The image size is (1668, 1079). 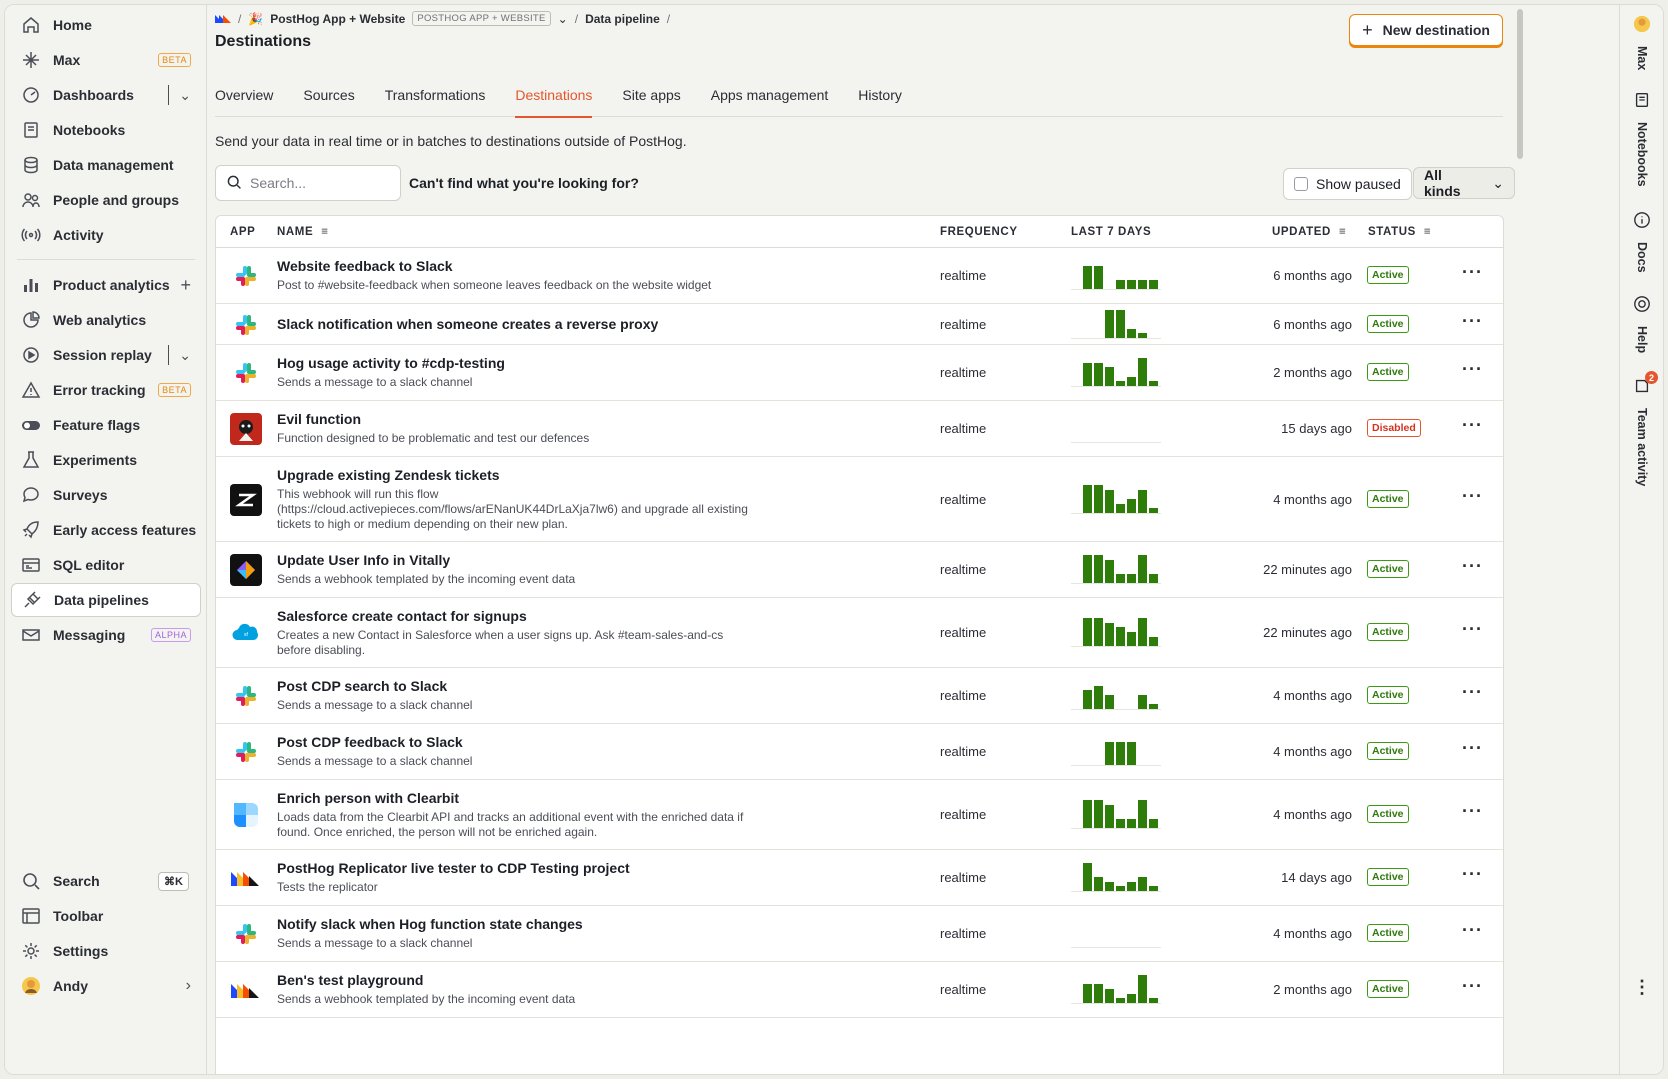 I want to click on sidebar-item-feature-flags: Feature flags, so click(x=106, y=425).